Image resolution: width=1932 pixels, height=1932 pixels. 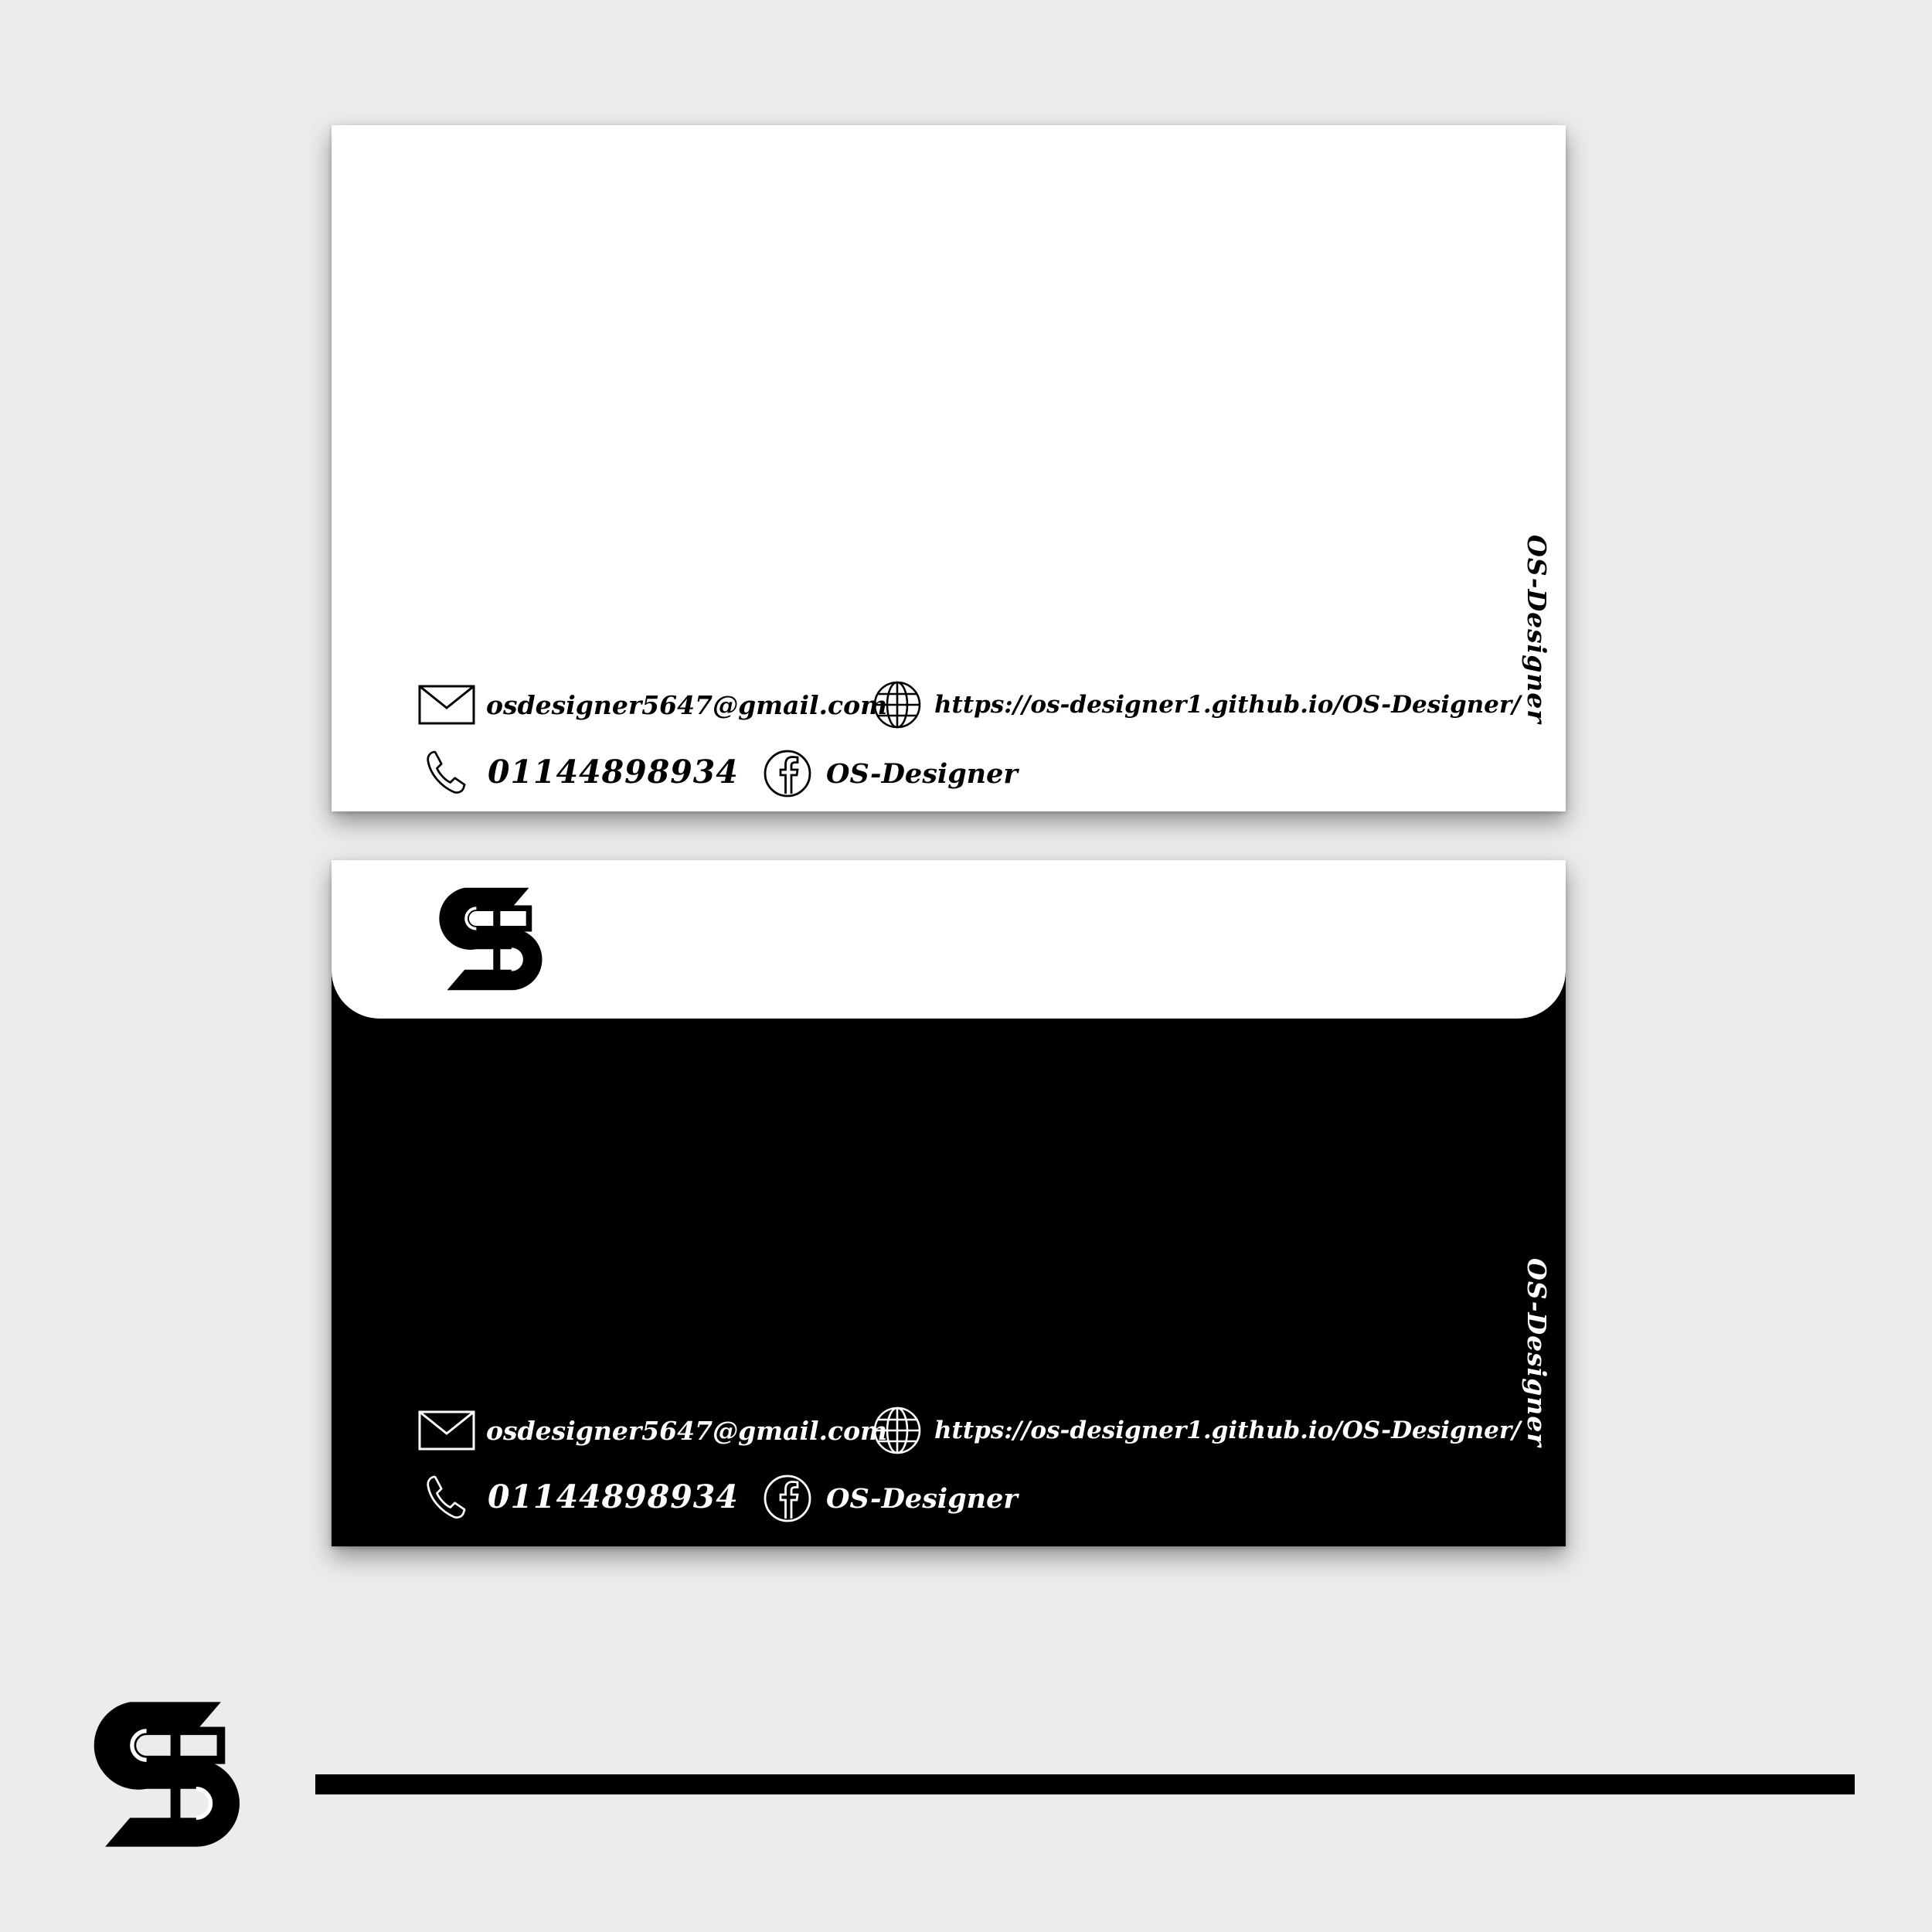 I want to click on footer-bar, so click(x=1085, y=1784).